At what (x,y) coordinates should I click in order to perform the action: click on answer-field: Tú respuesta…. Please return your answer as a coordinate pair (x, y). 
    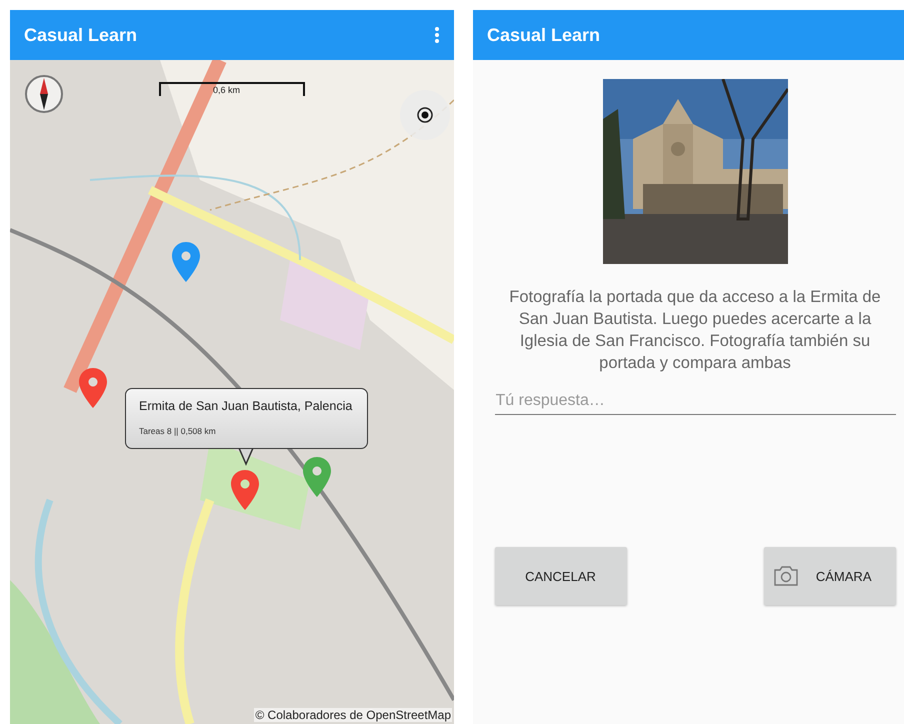
    Looking at the image, I should click on (695, 401).